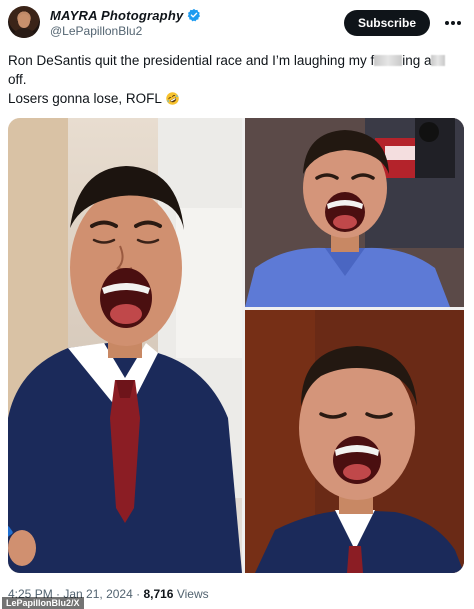  Describe the element at coordinates (417, 60) in the screenshot. I see `tweet-text-part-2: ing a` at that location.